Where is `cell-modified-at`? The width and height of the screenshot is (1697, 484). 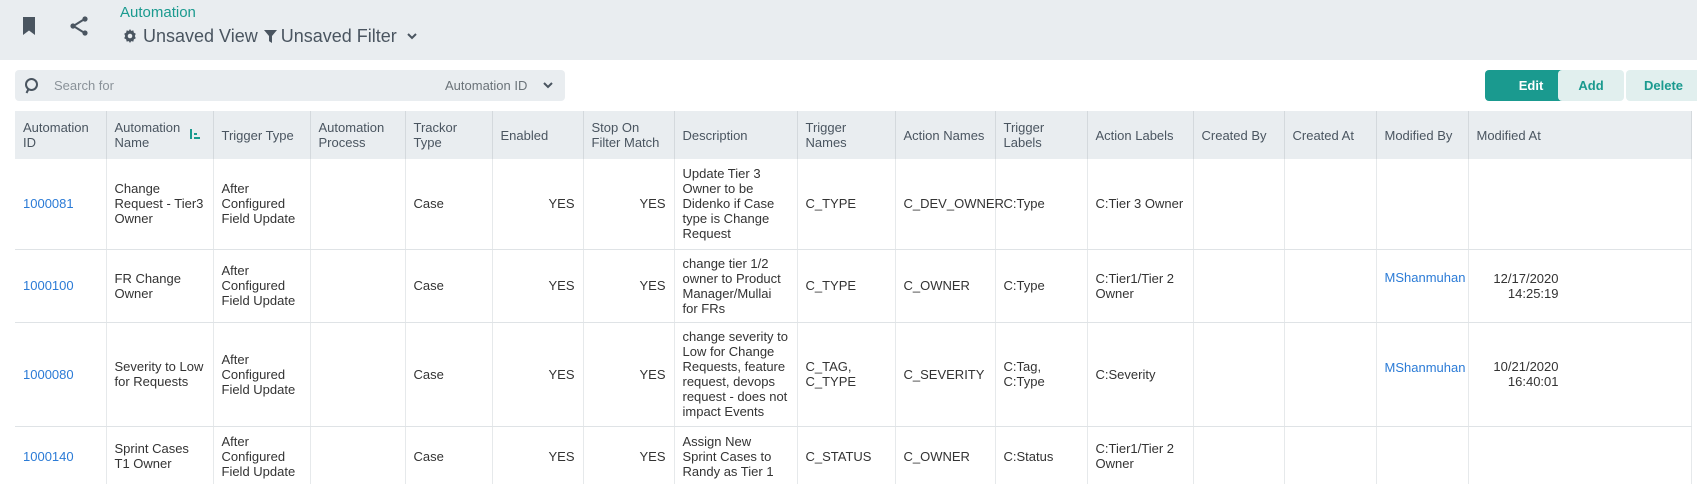 cell-modified-at is located at coordinates (1580, 204).